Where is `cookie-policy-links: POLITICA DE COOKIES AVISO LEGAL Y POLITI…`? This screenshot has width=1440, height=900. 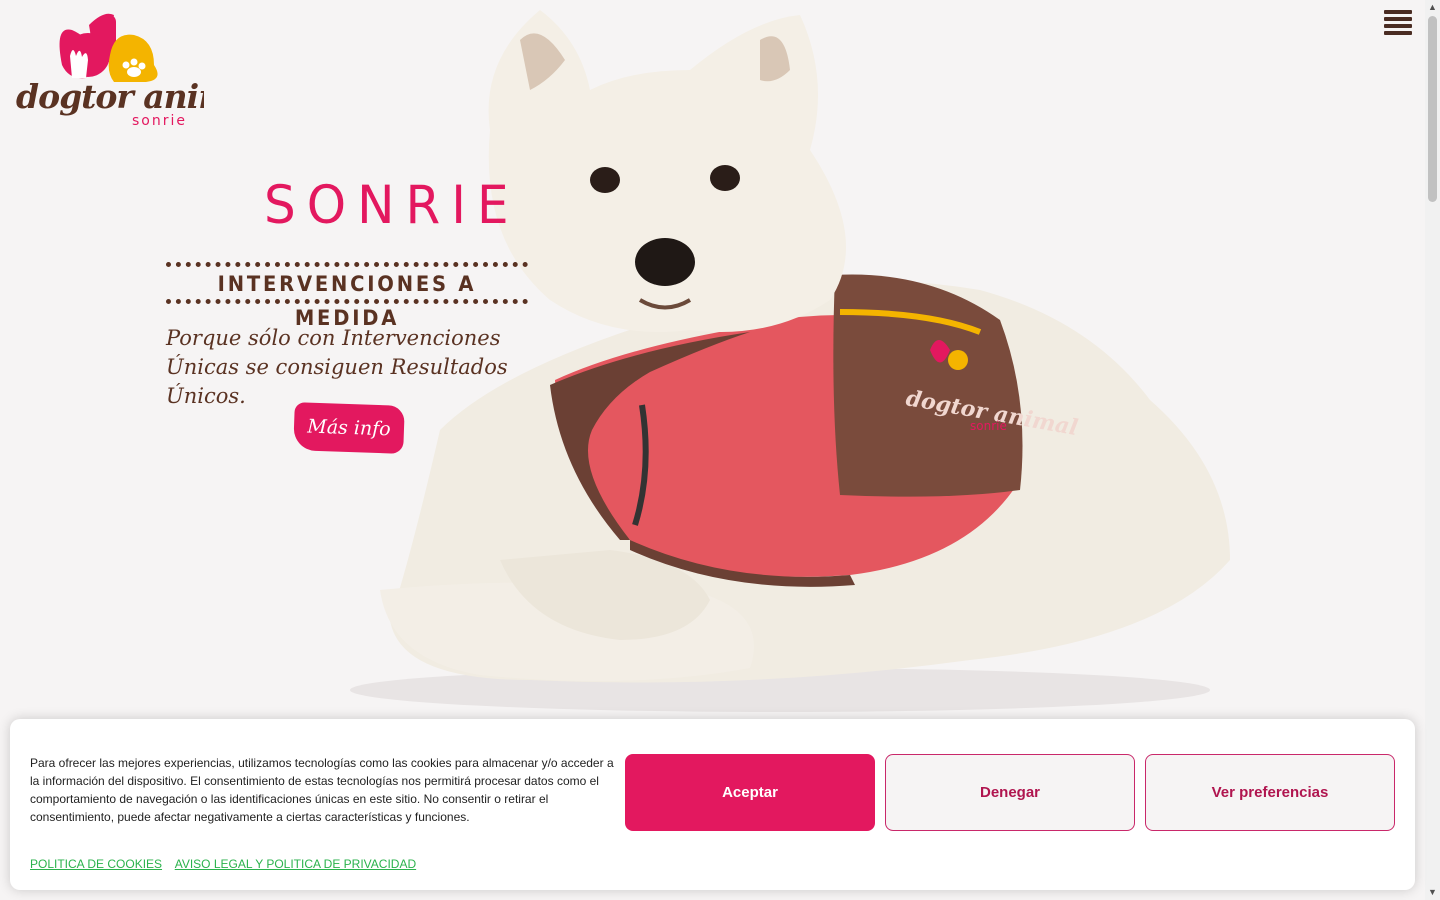 cookie-policy-links: POLITICA DE COOKIES AVISO LEGAL Y POLITI… is located at coordinates (228, 864).